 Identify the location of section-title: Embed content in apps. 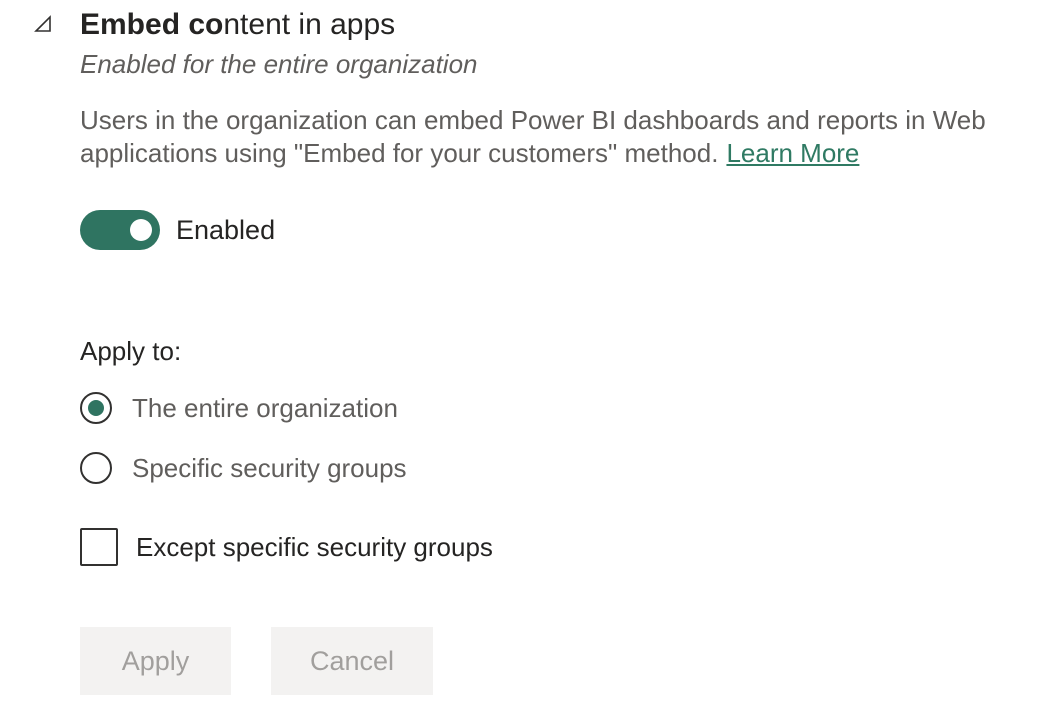
(237, 25).